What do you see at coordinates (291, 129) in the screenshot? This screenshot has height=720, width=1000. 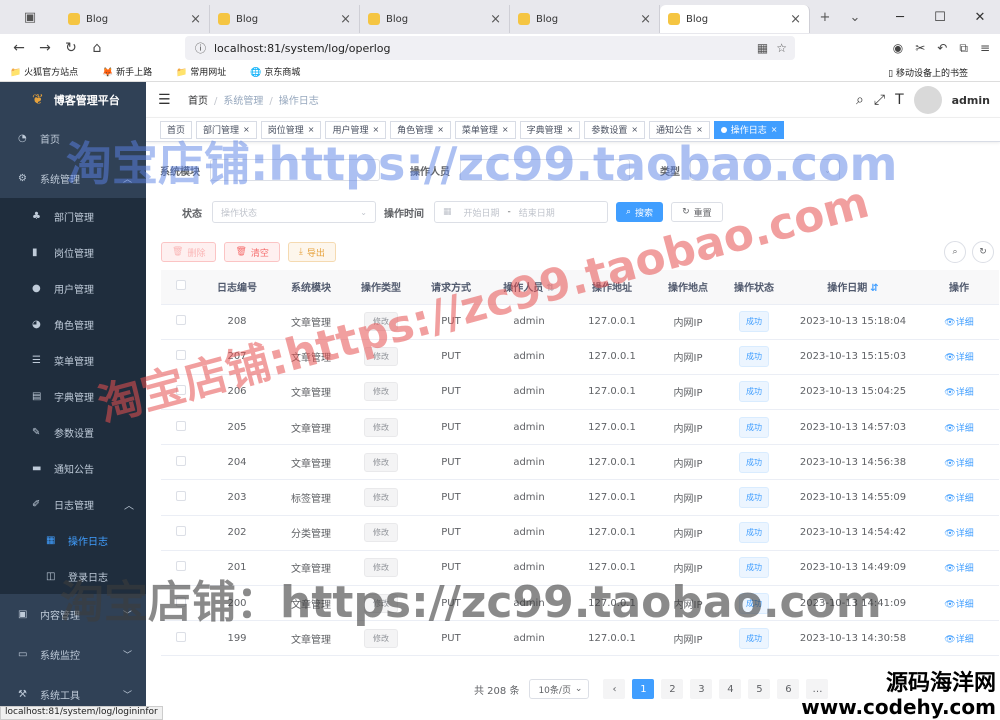 I see `tag-item: 岗位管理 ×` at bounding box center [291, 129].